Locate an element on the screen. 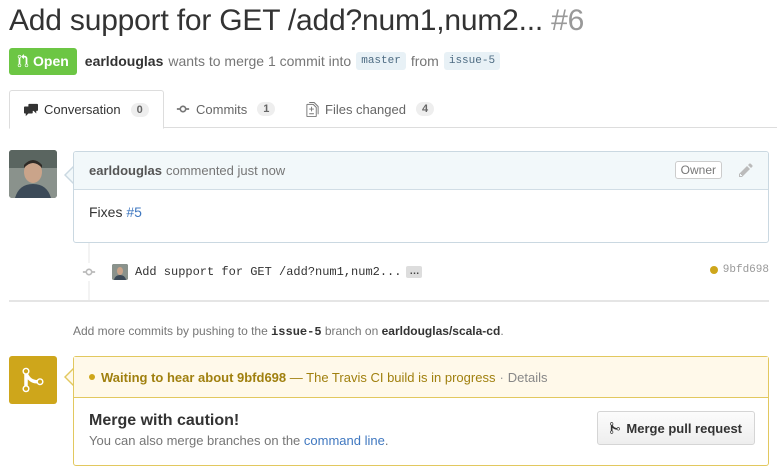  merge-status-icon-box is located at coordinates (33, 380).